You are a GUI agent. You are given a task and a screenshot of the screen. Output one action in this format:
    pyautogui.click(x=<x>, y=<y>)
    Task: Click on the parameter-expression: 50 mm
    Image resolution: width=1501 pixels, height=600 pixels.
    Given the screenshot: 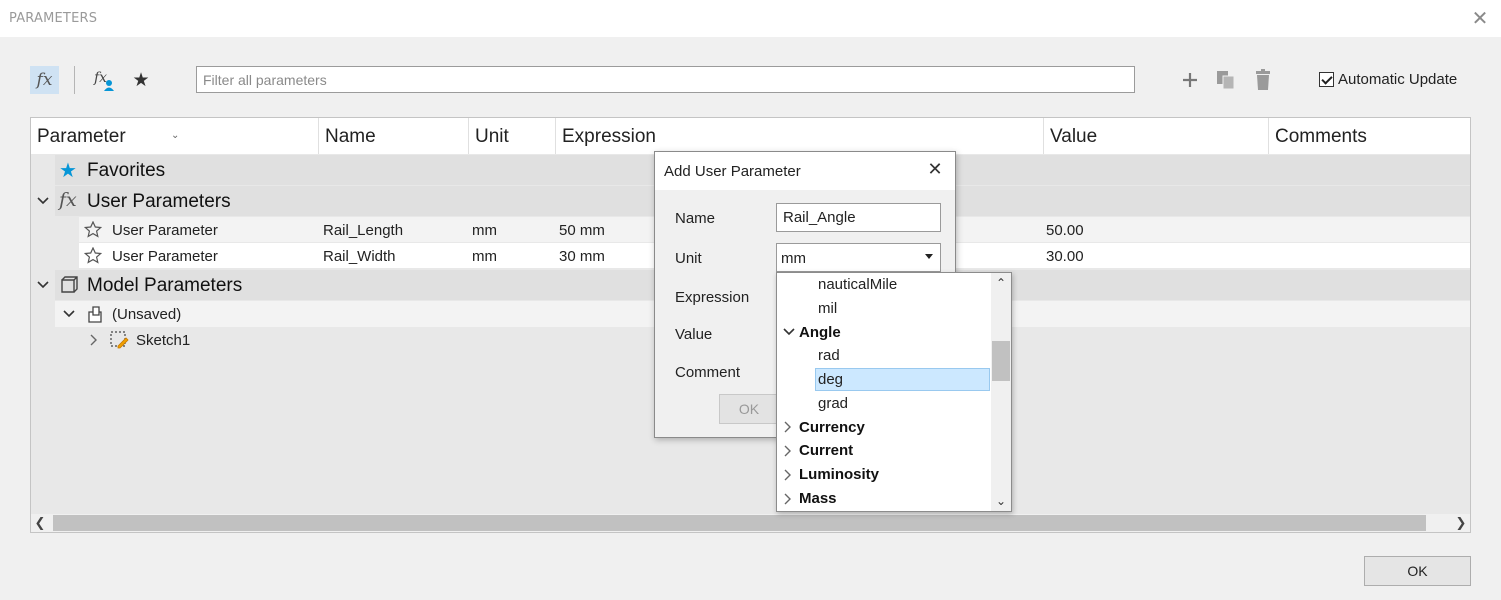 What is the action you would take?
    pyautogui.click(x=582, y=230)
    